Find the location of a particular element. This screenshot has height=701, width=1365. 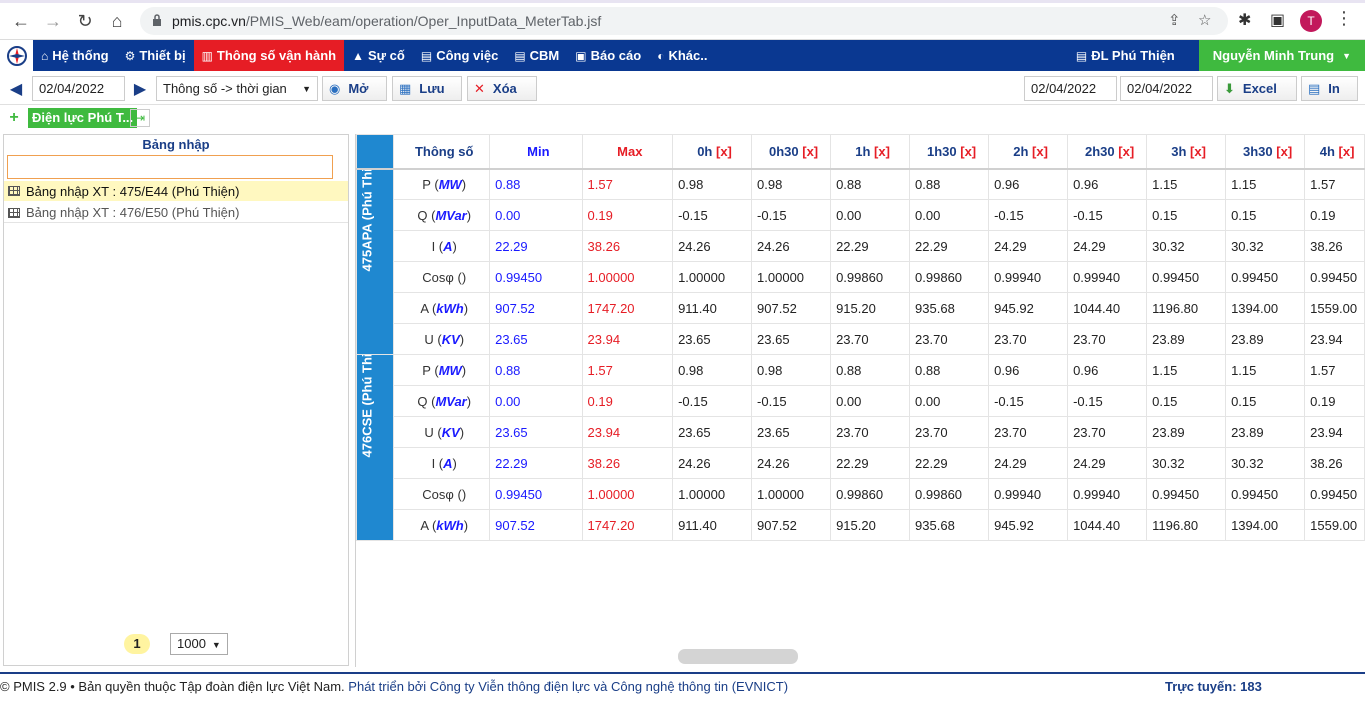

value-cell: 23.65 is located at coordinates (791, 432).